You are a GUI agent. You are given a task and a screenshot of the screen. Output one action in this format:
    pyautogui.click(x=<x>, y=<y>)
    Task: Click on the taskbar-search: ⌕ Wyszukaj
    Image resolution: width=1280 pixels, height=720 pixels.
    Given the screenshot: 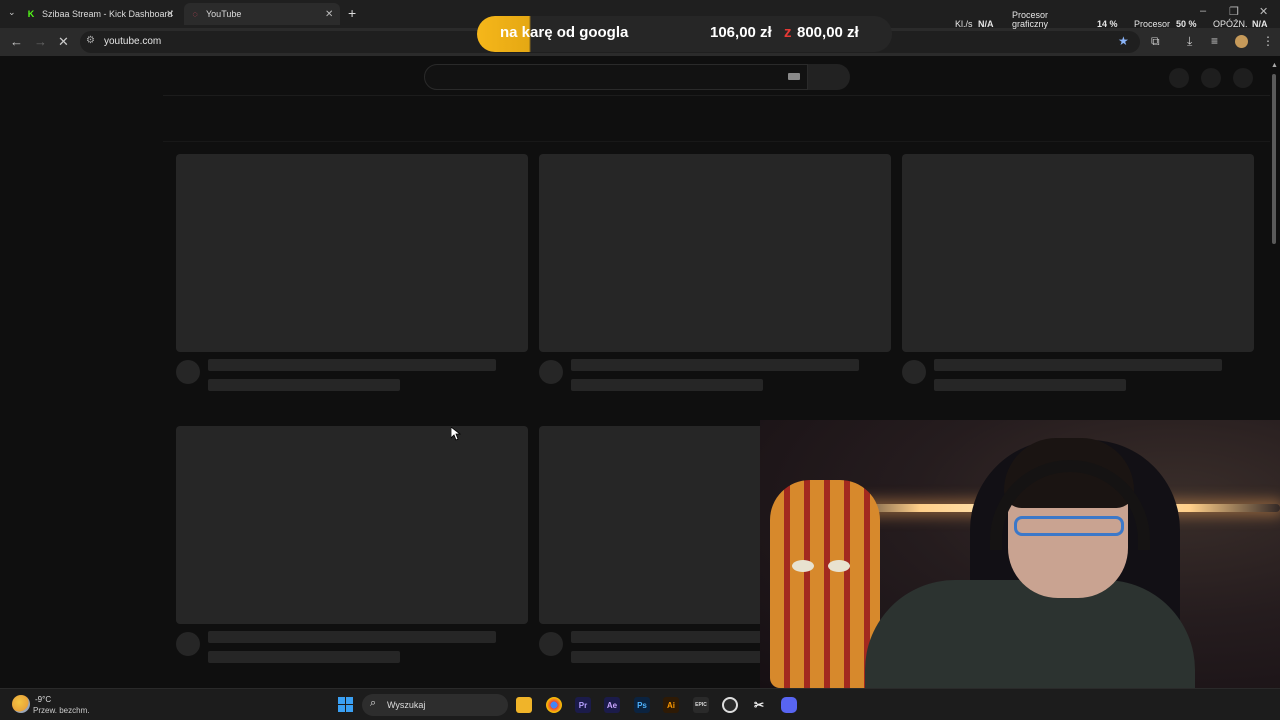 What is the action you would take?
    pyautogui.click(x=435, y=705)
    